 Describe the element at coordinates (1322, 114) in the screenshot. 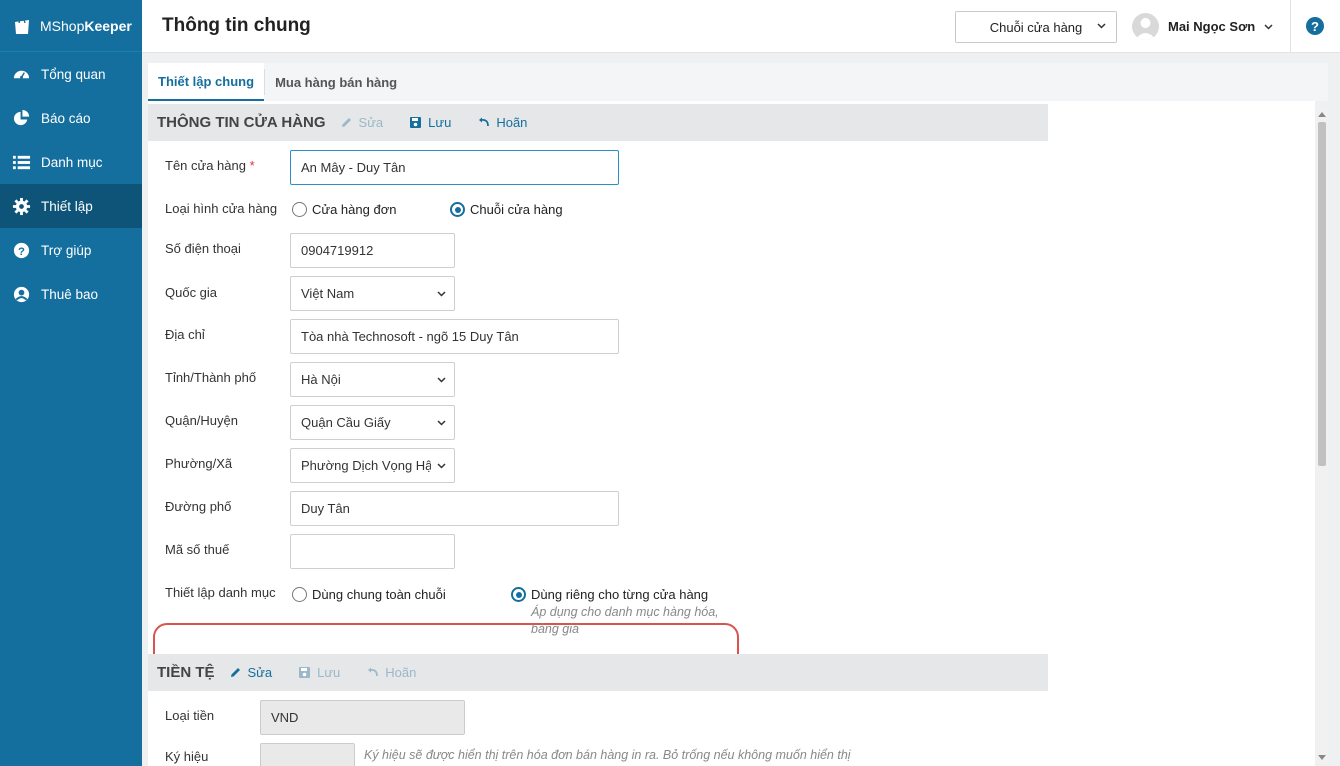

I see `scroll-up-arrow` at that location.